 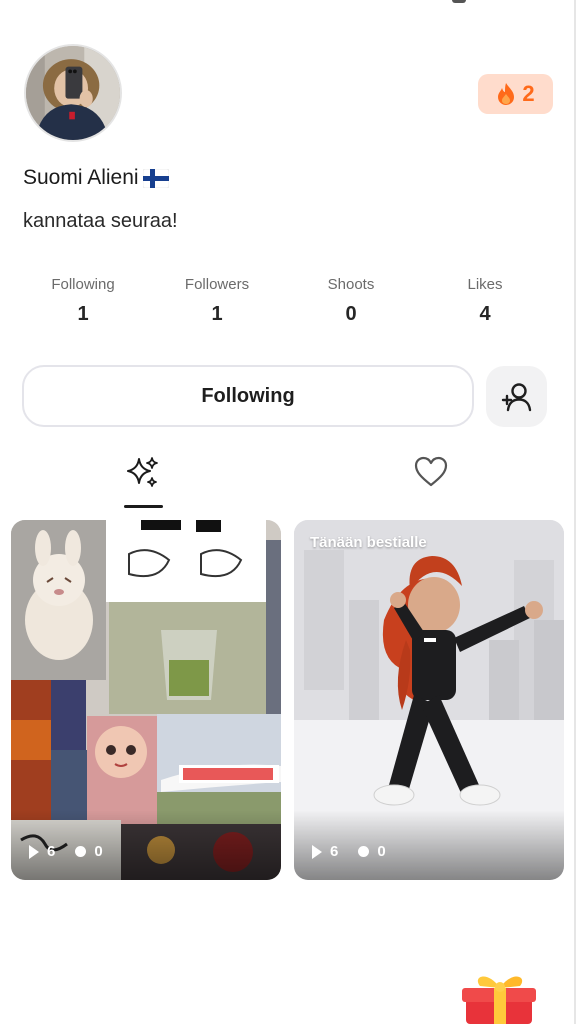 I want to click on profile-stats: Following 1 Followers 1 Shoots 0 Likes 4, so click(x=284, y=306).